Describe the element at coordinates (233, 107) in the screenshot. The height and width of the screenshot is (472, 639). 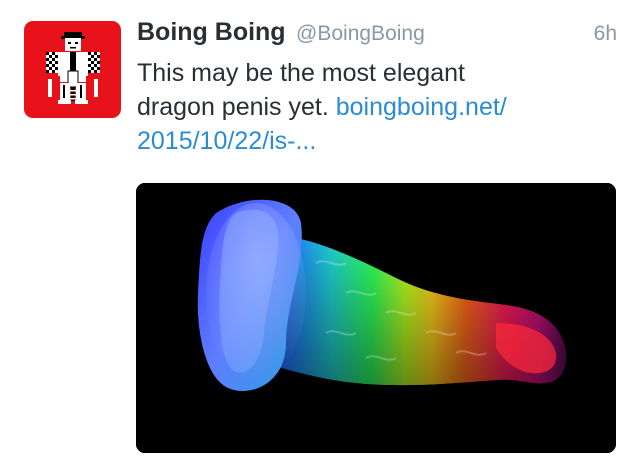
I see `tweet-text-line-2: dragon penis yet.` at that location.